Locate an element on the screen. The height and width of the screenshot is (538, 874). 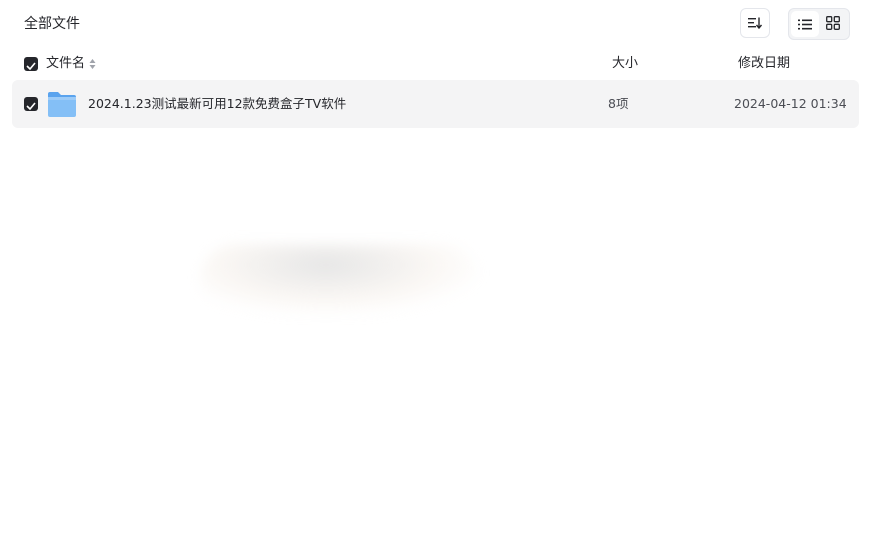
view-switch is located at coordinates (819, 24).